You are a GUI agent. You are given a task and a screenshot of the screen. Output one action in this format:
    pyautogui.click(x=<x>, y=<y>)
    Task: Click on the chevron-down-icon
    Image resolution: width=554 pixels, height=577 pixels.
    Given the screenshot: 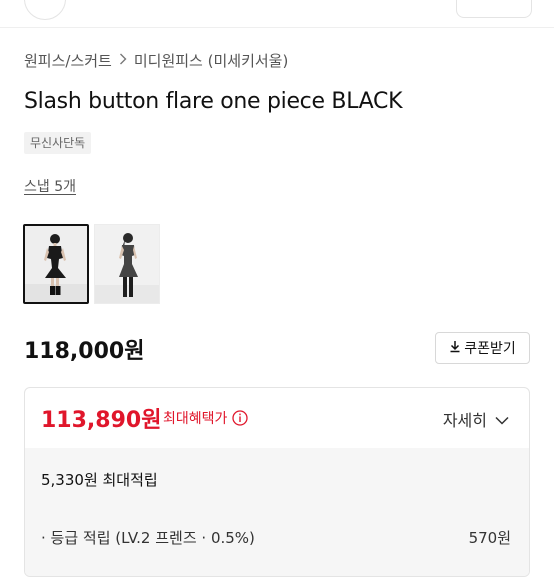 What is the action you would take?
    pyautogui.click(x=502, y=419)
    